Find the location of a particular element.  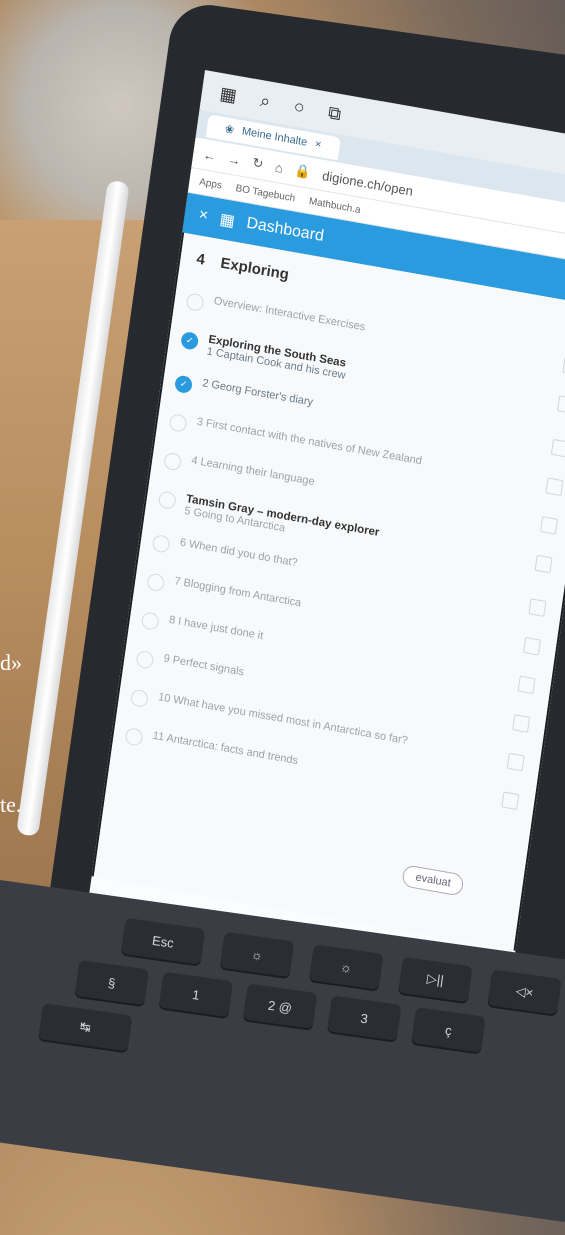

forward-icon: → is located at coordinates (234, 159).